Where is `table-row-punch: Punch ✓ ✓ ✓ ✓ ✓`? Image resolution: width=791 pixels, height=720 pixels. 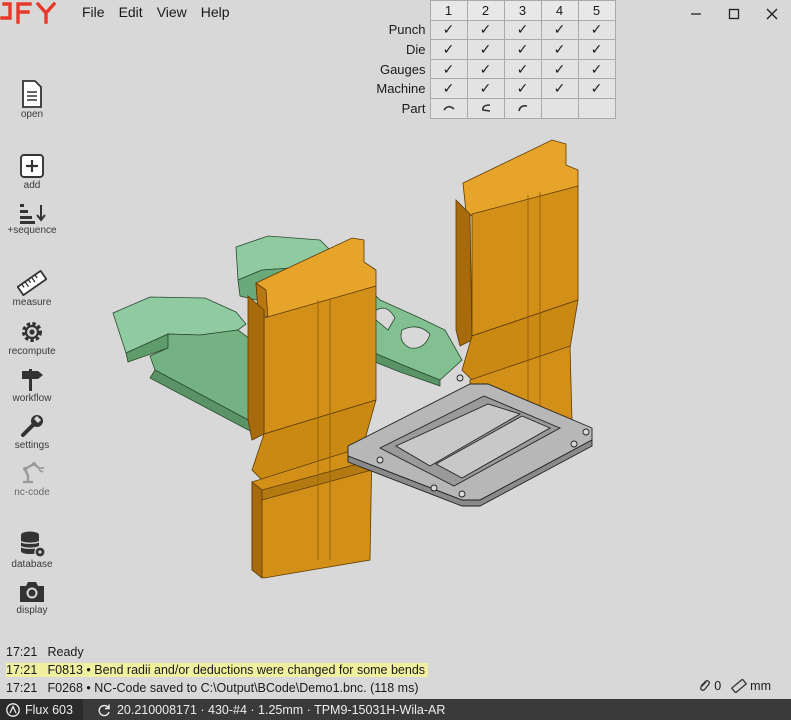 table-row-punch: Punch ✓ ✓ ✓ ✓ ✓ is located at coordinates (488, 30).